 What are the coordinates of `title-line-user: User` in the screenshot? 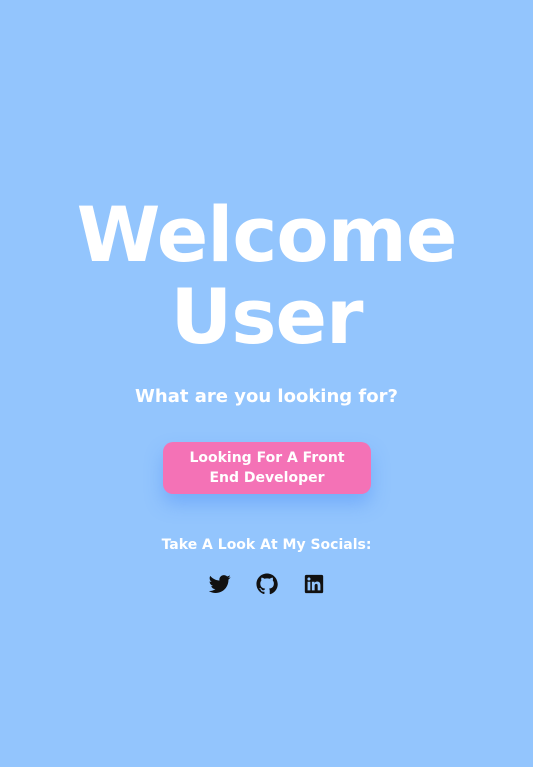 It's located at (267, 316).